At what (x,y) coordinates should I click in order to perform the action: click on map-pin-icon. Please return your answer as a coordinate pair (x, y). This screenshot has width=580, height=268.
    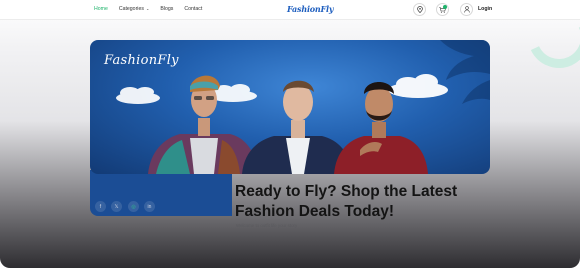
    Looking at the image, I should click on (419, 9).